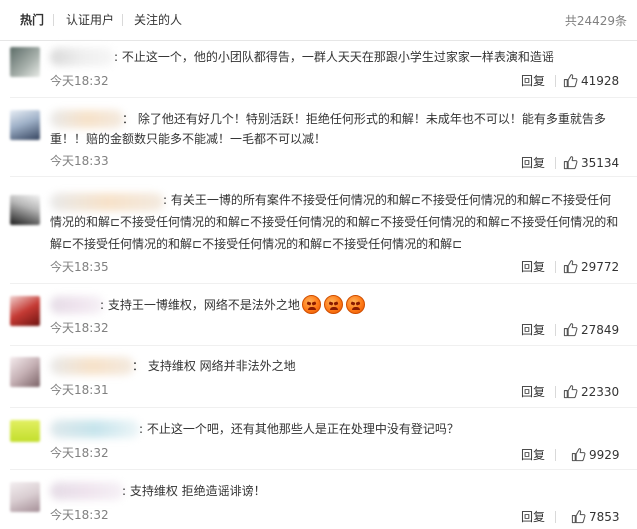  Describe the element at coordinates (387, 200) in the screenshot. I see `comment-text: : 有关王一博的所有案件不接受任何情况的和解⊏不接受任何情况的和解⊏不接受任何` at that location.